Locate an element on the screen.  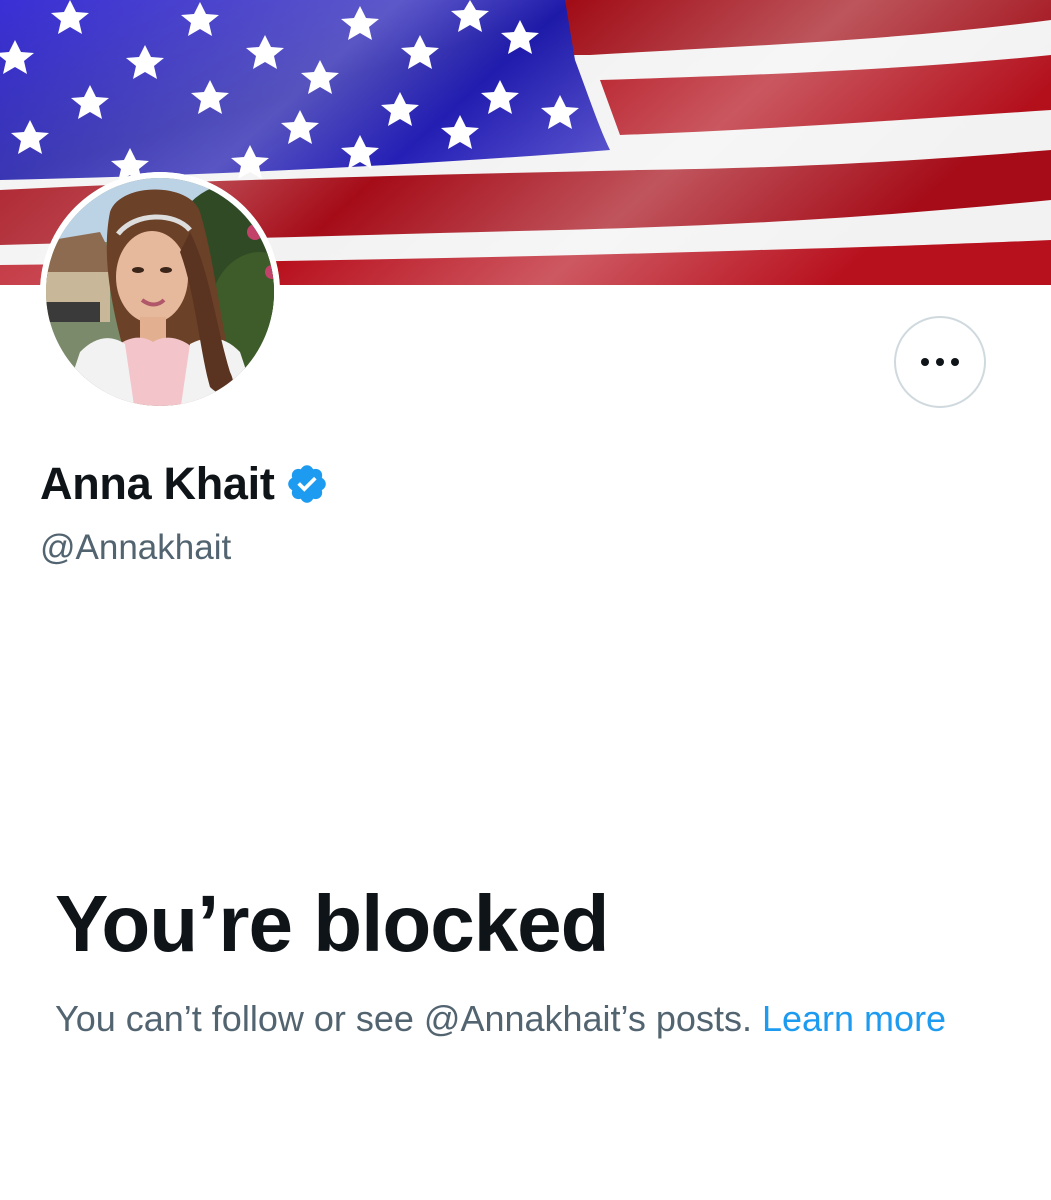
learn-more-link: Learn more is located at coordinates (854, 1018).